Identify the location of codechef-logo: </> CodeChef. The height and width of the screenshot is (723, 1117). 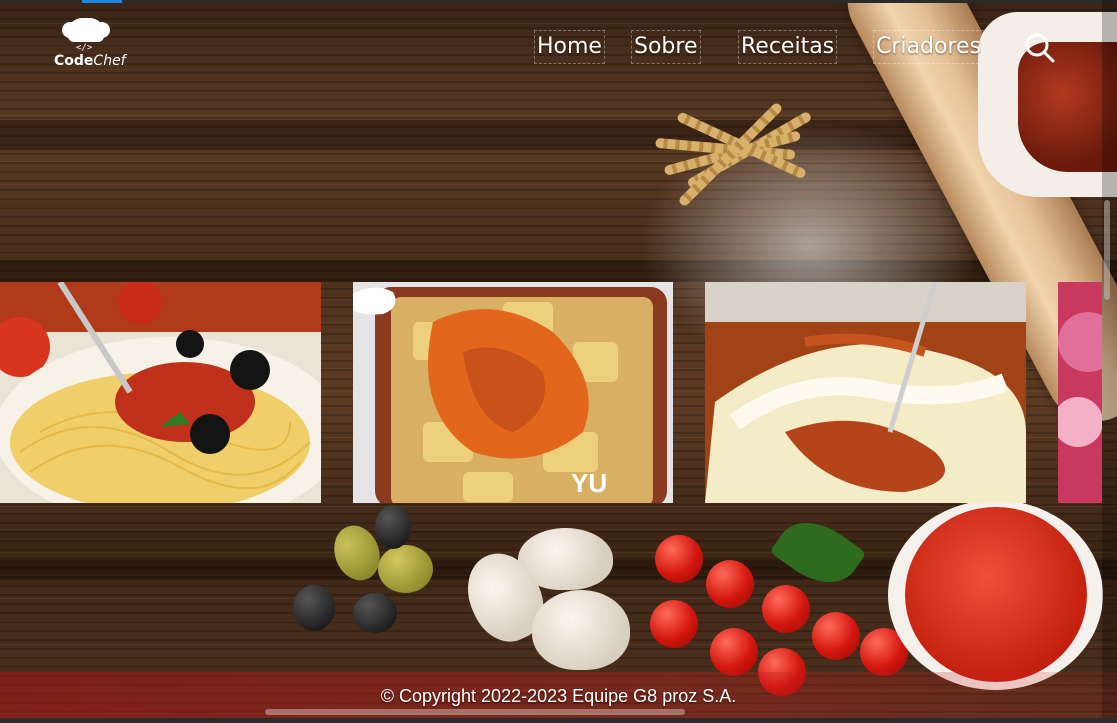
(89, 44).